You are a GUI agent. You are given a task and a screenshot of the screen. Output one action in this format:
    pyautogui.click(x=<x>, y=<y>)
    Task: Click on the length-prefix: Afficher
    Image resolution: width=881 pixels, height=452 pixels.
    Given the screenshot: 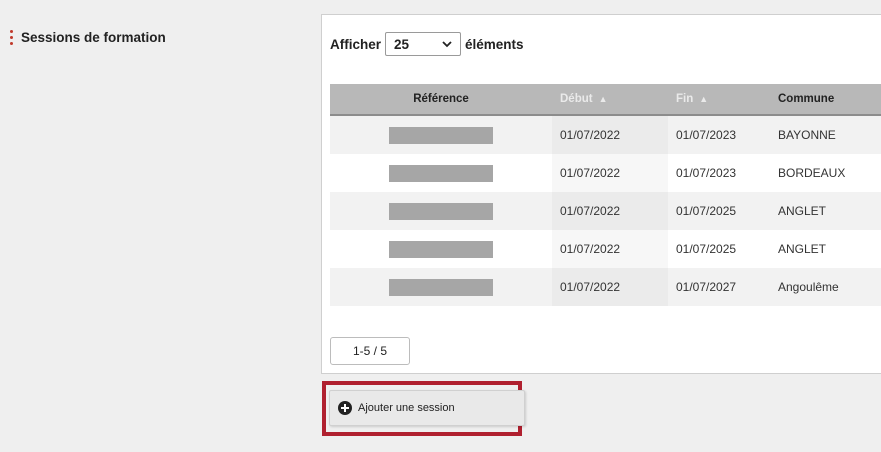 What is the action you would take?
    pyautogui.click(x=356, y=44)
    